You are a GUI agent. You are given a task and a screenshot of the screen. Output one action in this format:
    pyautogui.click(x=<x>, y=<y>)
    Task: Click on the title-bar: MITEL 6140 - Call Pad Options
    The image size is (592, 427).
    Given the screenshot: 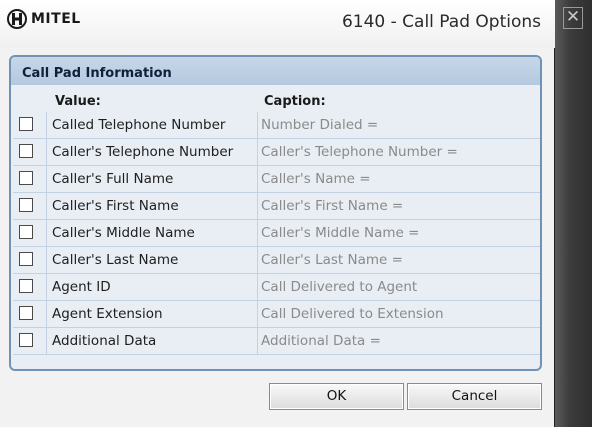 What is the action you would take?
    pyautogui.click(x=277, y=24)
    